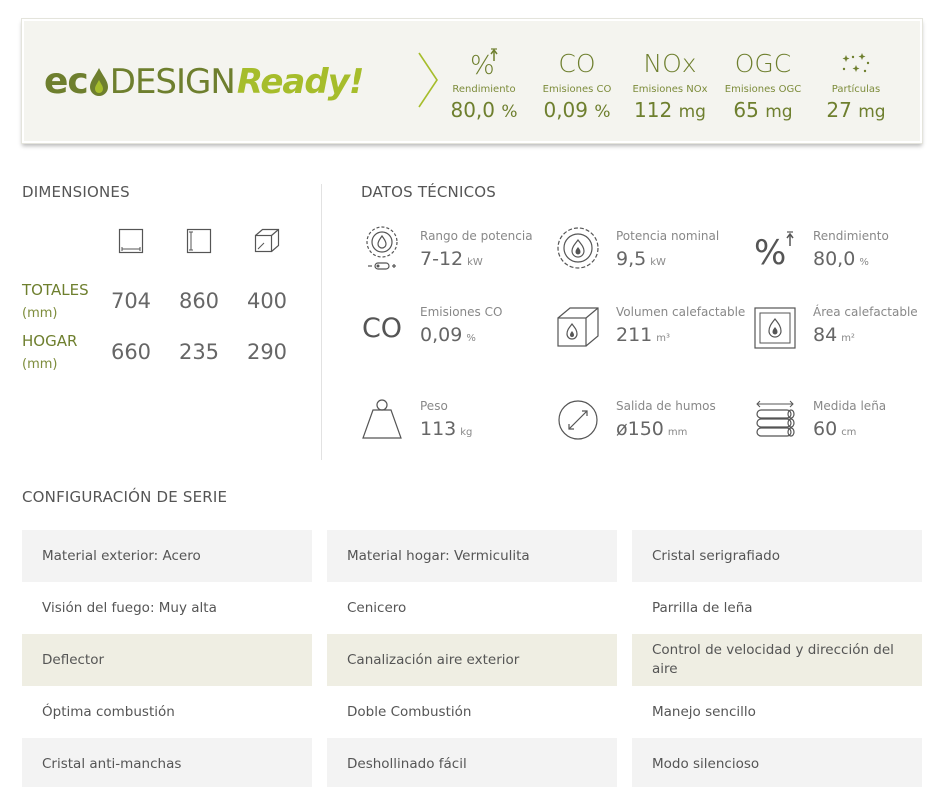 Image resolution: width=932 pixels, height=787 pixels. I want to click on tech-label: Potencia nominal, so click(668, 236).